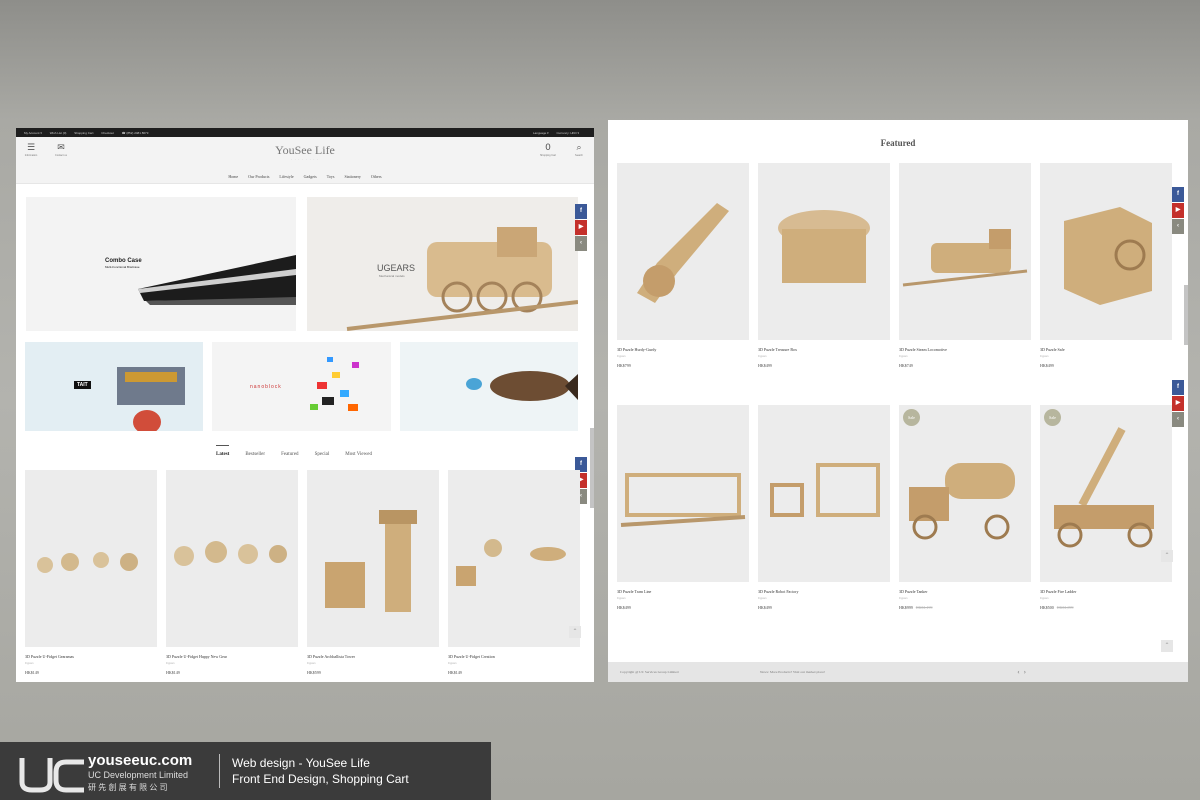 The height and width of the screenshot is (800, 1200). Describe the element at coordinates (290, 454) in the screenshot. I see `tab-featured: Featured` at that location.